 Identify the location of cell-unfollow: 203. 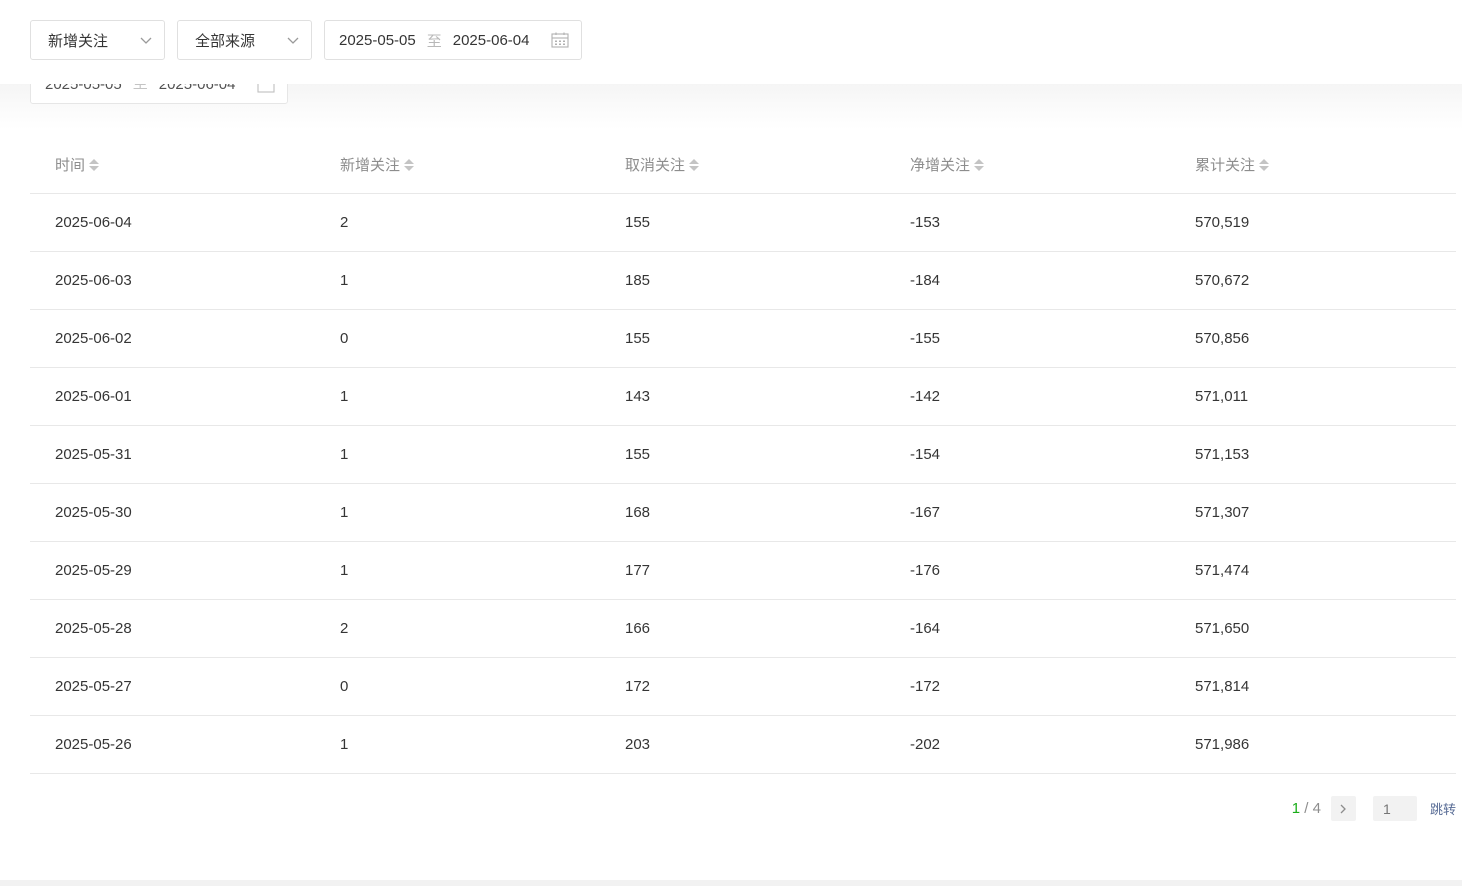
(638, 744).